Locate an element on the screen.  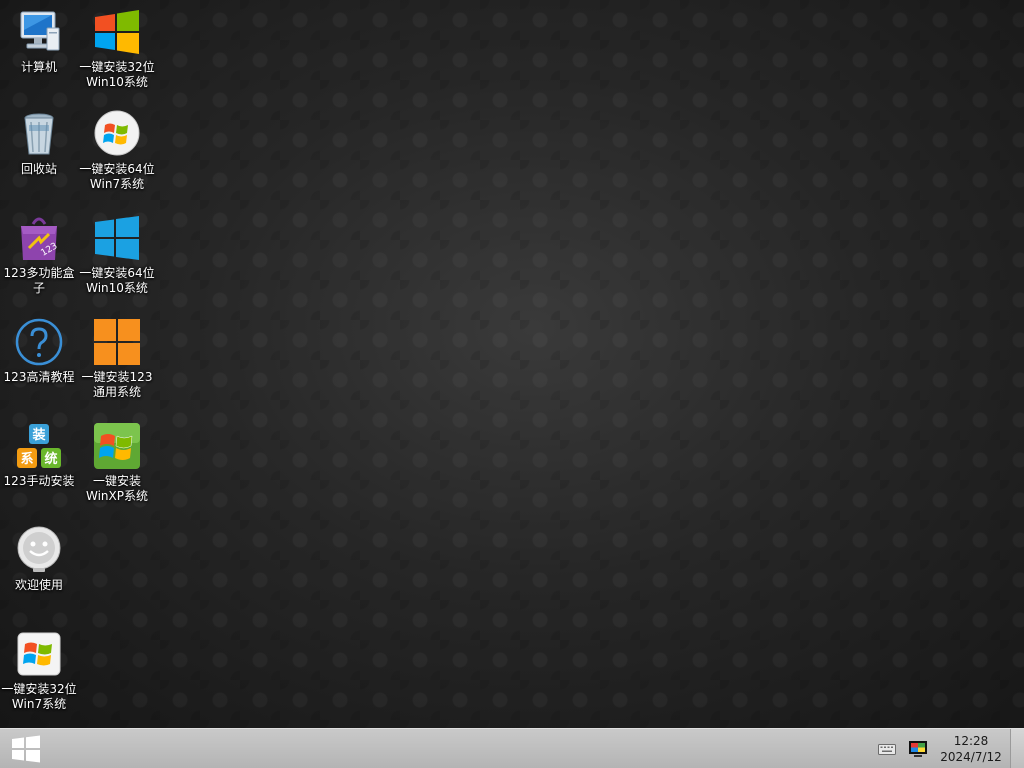
desktop-icon-label: 计算机 is located at coordinates (38, 67).